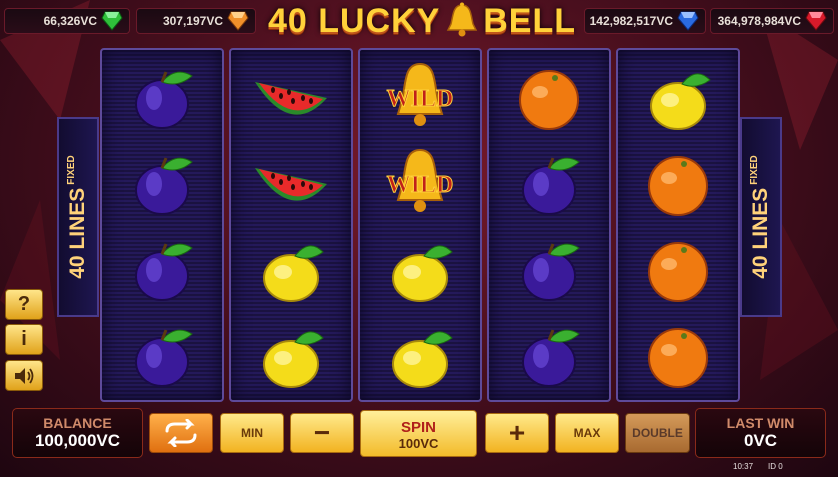  I want to click on info-button: i, so click(24, 339).